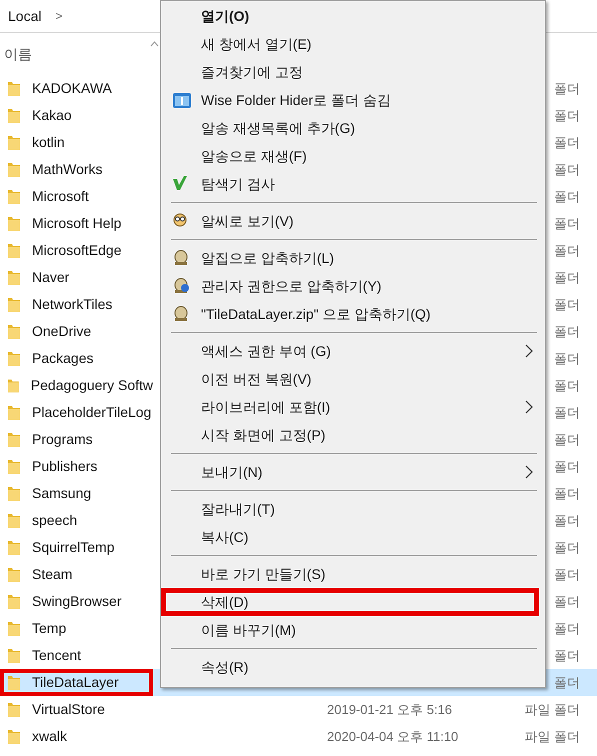 This screenshot has height=756, width=597. What do you see at coordinates (392, 737) in the screenshot?
I see `date-cell-text: 2020-04-04 오후 11:10` at bounding box center [392, 737].